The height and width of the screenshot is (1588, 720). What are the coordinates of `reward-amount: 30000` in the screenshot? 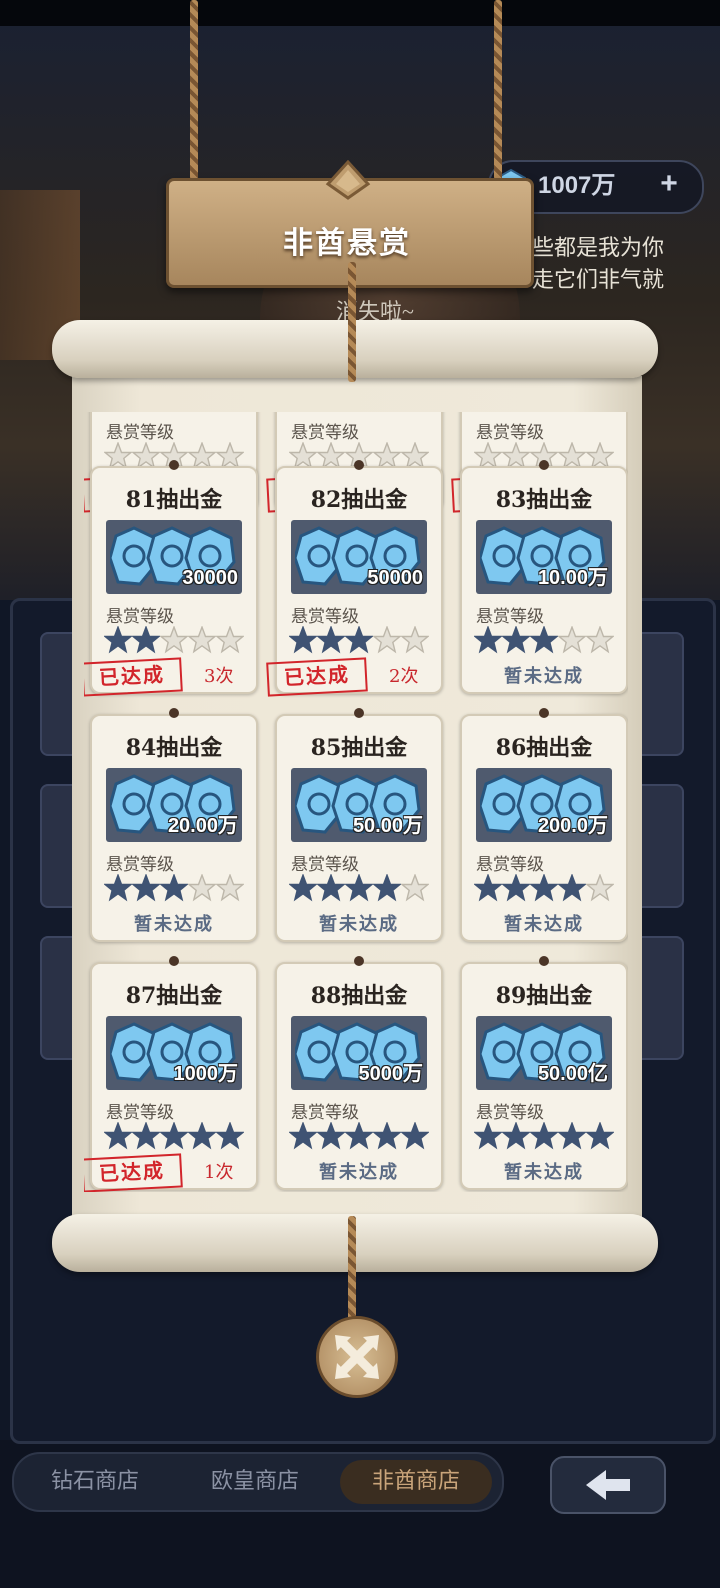 It's located at (210, 578).